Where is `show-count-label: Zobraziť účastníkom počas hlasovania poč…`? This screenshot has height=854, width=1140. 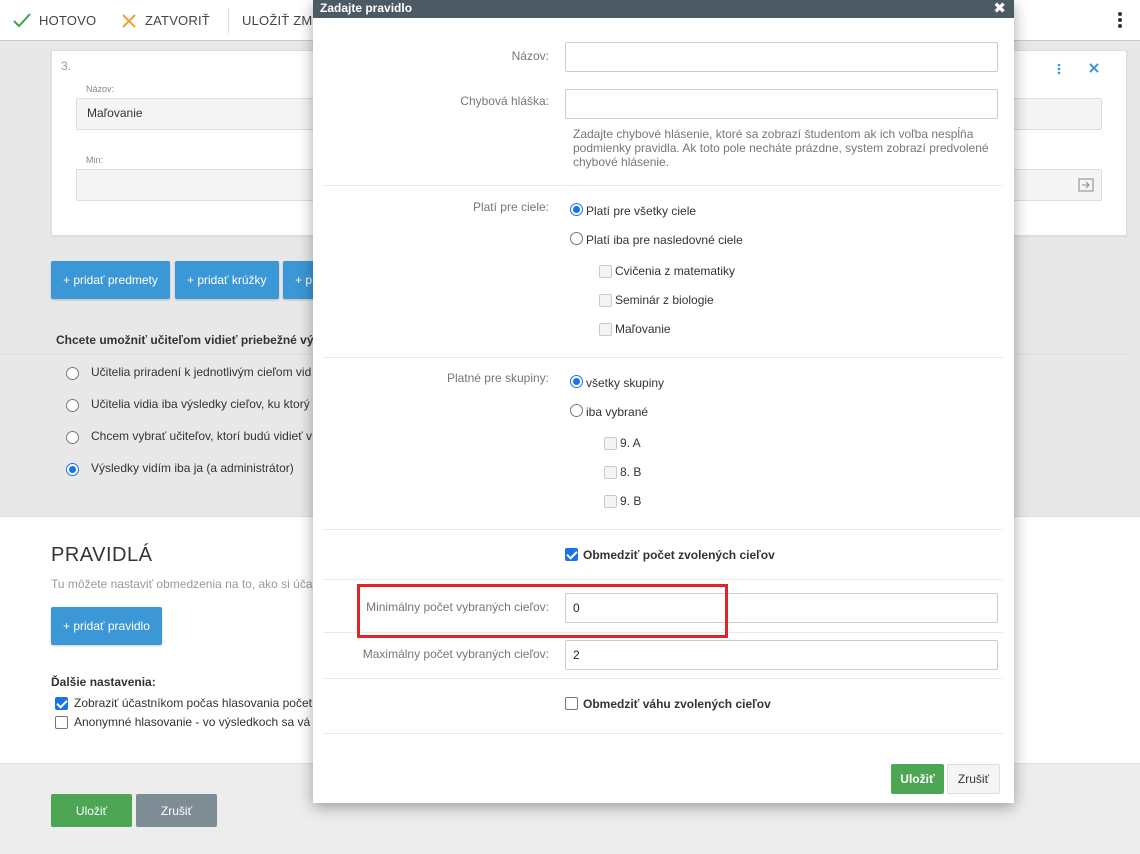 show-count-label: Zobraziť účastníkom počas hlasovania poč… is located at coordinates (193, 703).